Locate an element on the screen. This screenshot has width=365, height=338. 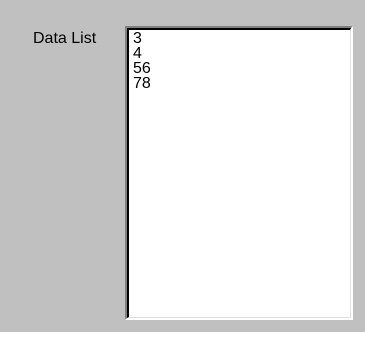
list-item: 78 is located at coordinates (241, 84).